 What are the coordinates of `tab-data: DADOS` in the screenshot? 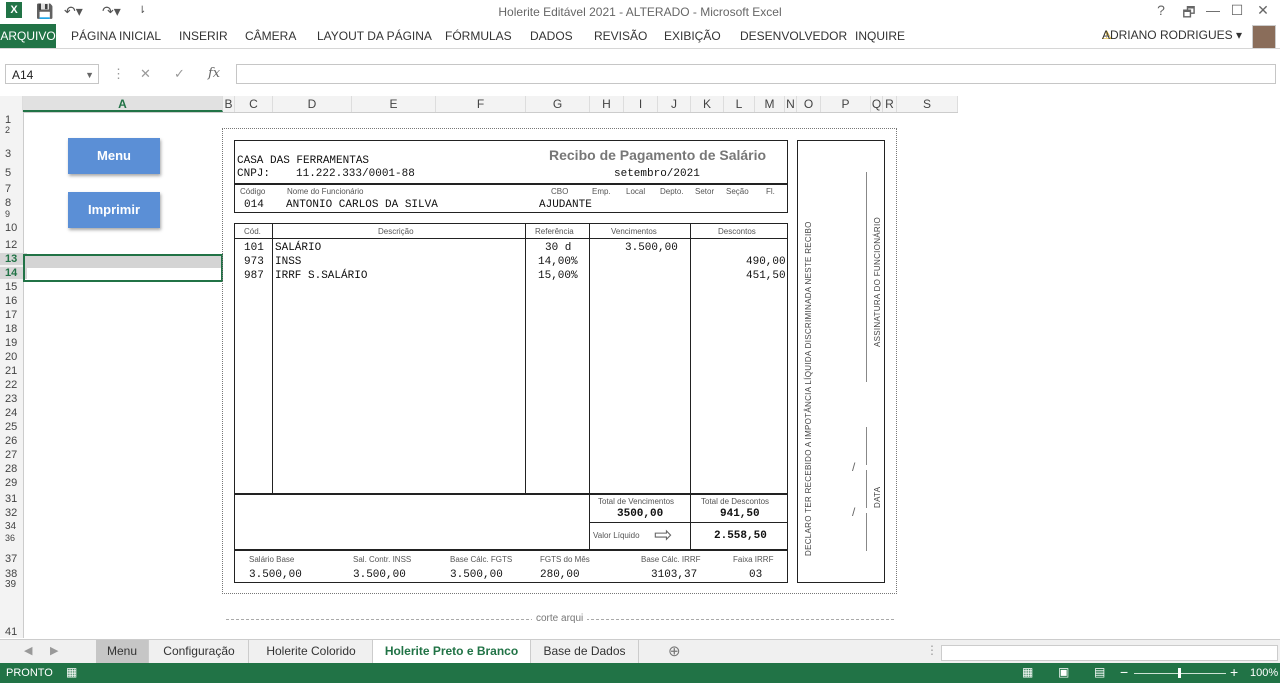 It's located at (551, 36).